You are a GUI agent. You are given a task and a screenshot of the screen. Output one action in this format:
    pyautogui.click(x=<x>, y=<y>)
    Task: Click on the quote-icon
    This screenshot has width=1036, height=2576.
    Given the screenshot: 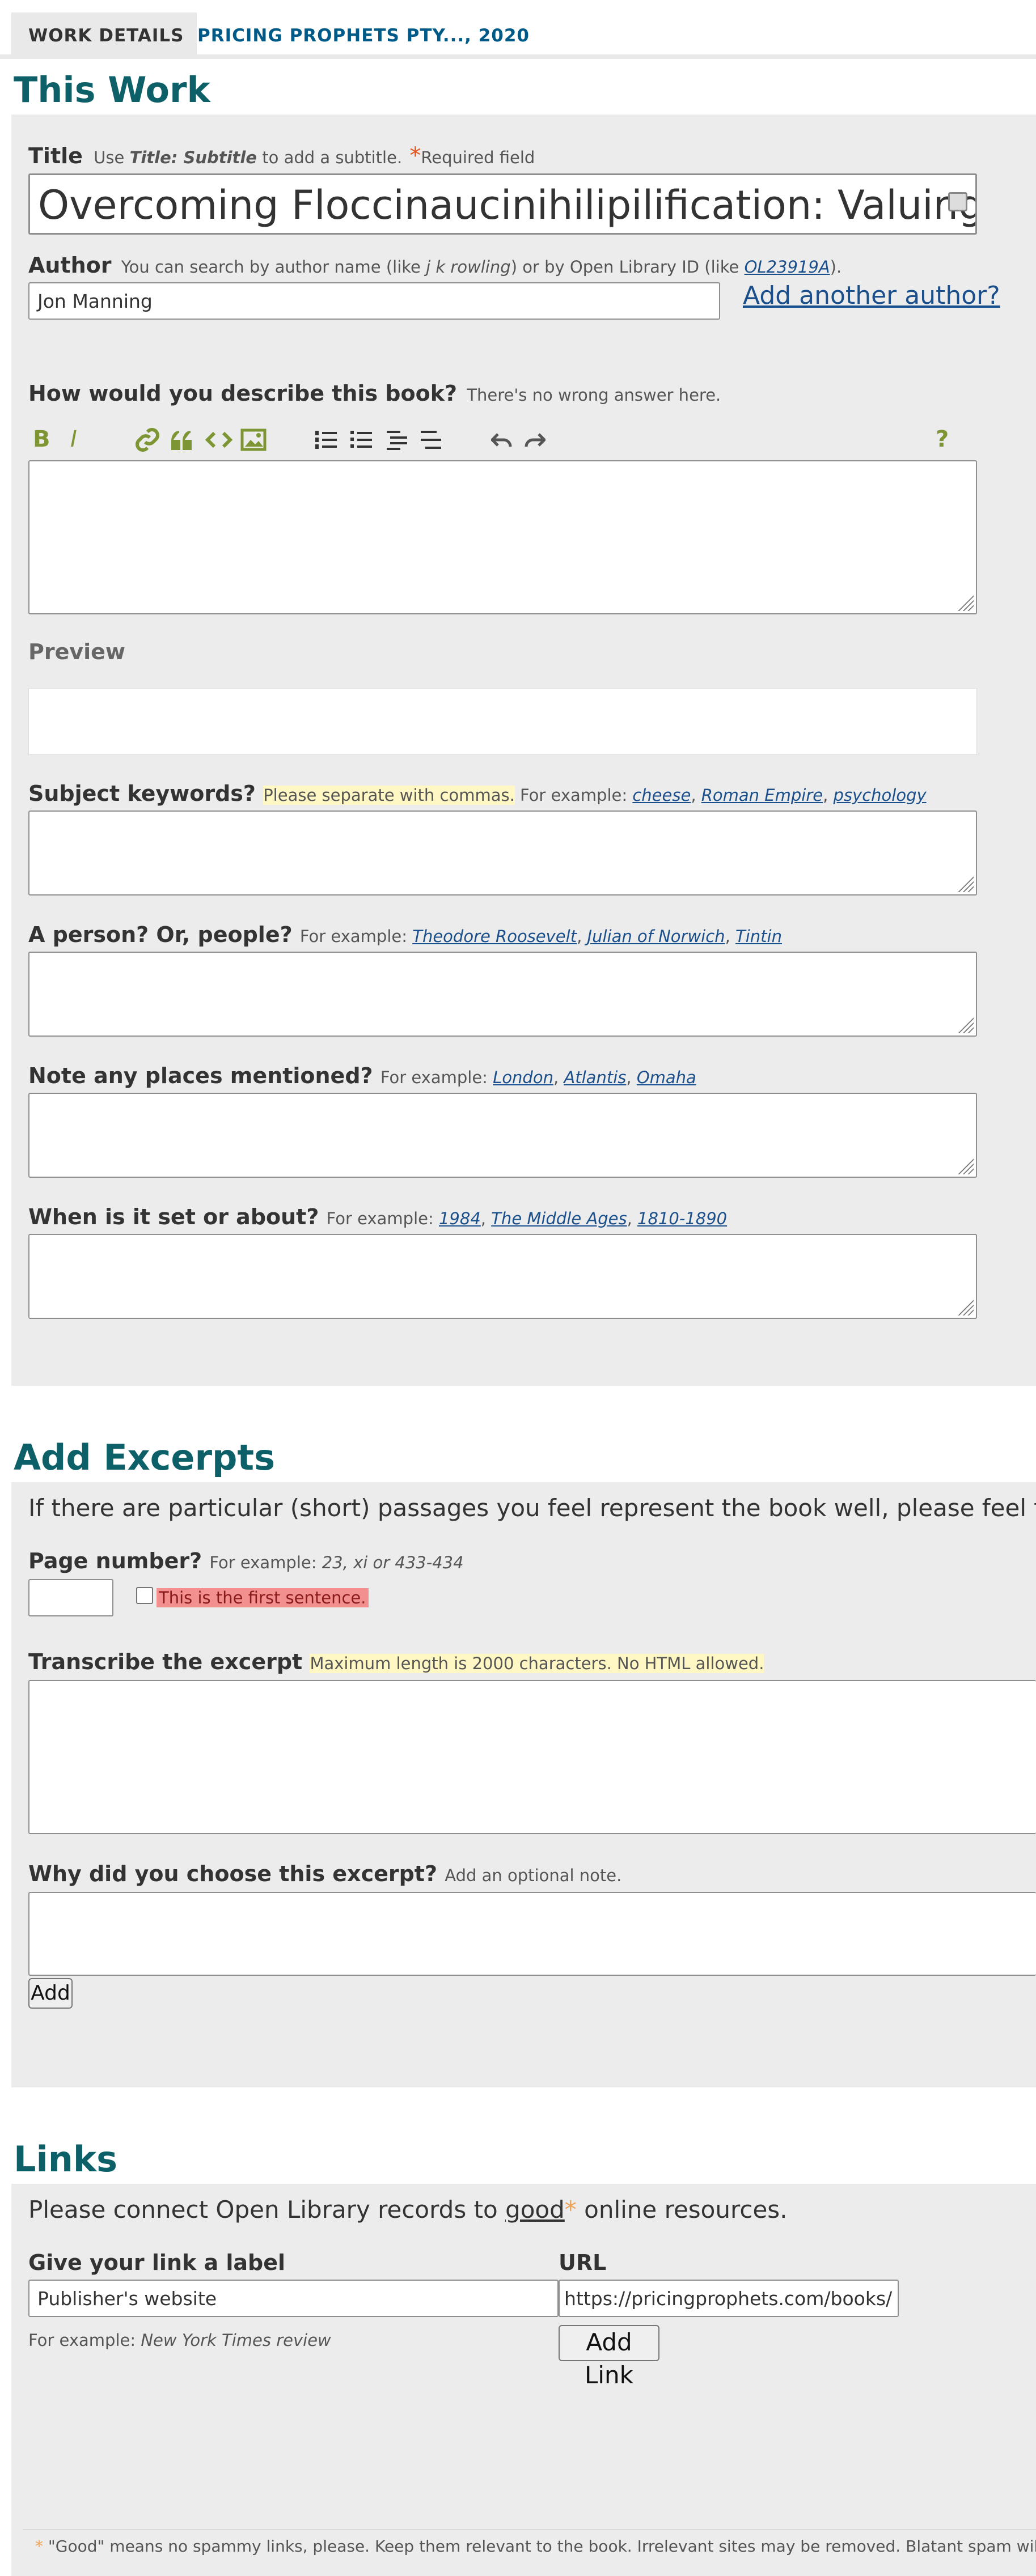 What is the action you would take?
    pyautogui.click(x=183, y=440)
    